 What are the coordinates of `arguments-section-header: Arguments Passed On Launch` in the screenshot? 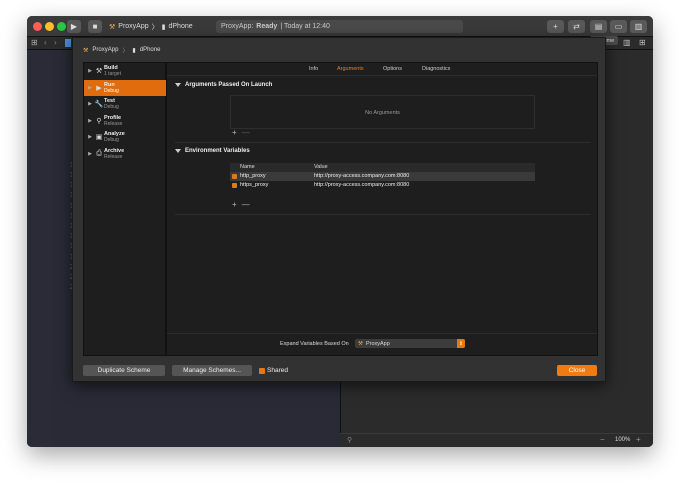 It's located at (223, 85).